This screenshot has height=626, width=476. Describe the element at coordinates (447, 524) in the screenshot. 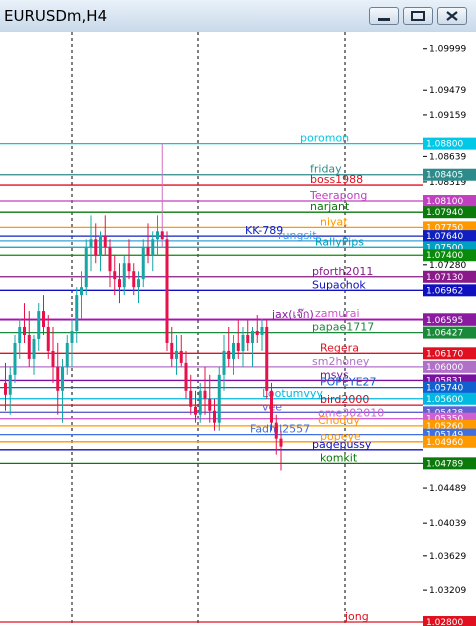

I see `scale-tick-label: 1.04039` at that location.